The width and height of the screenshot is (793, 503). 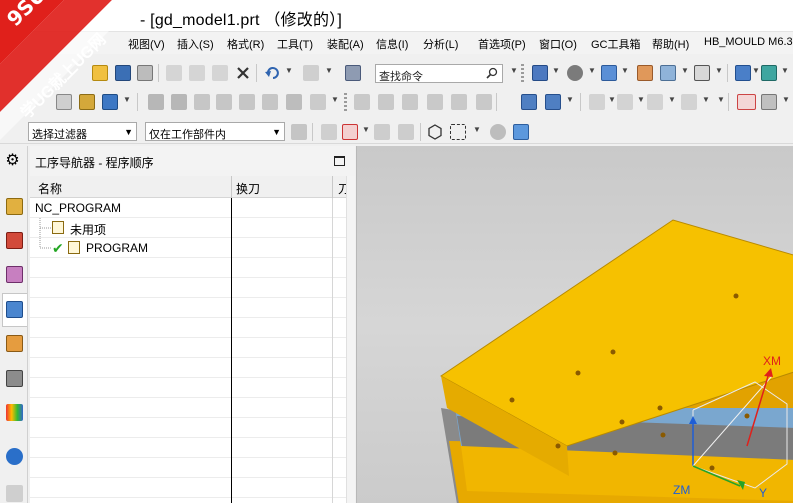 I want to click on background-dropdown-icon: ▼, so click(x=685, y=70).